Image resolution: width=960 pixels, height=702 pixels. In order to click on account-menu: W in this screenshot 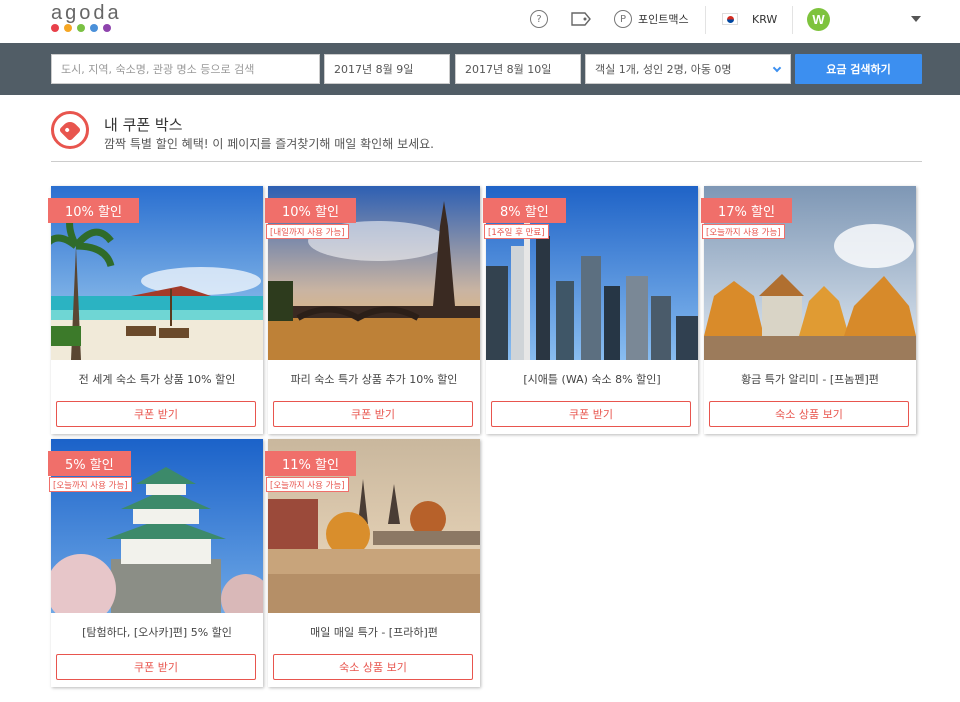, I will do `click(818, 19)`.